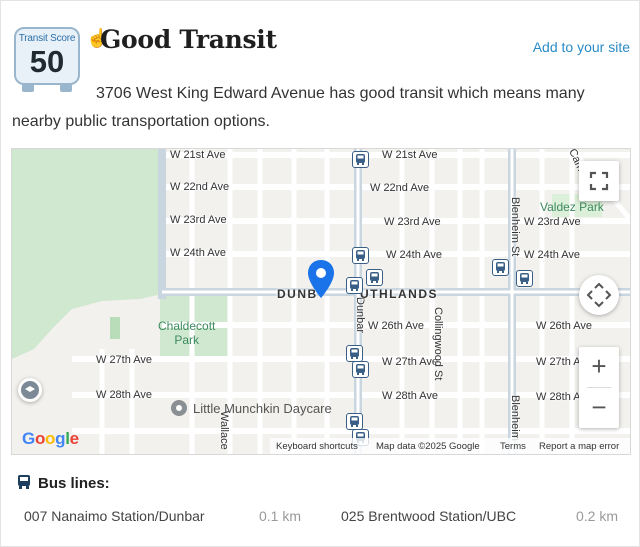 The height and width of the screenshot is (547, 640). I want to click on bus-line-name: 007 Nanaimo Station/Dunbar, so click(114, 516).